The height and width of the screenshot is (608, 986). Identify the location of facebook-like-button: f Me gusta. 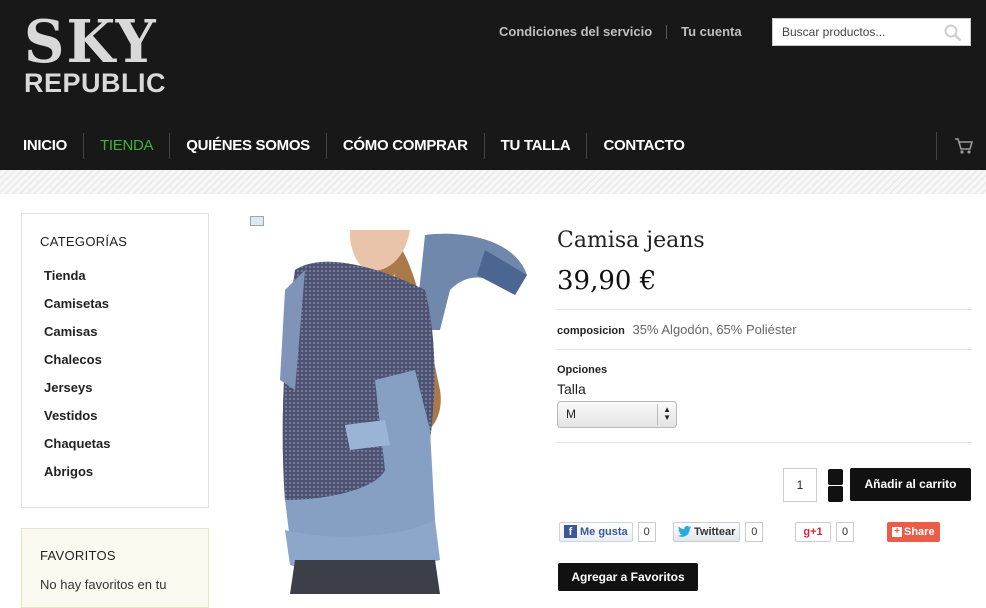
(596, 531).